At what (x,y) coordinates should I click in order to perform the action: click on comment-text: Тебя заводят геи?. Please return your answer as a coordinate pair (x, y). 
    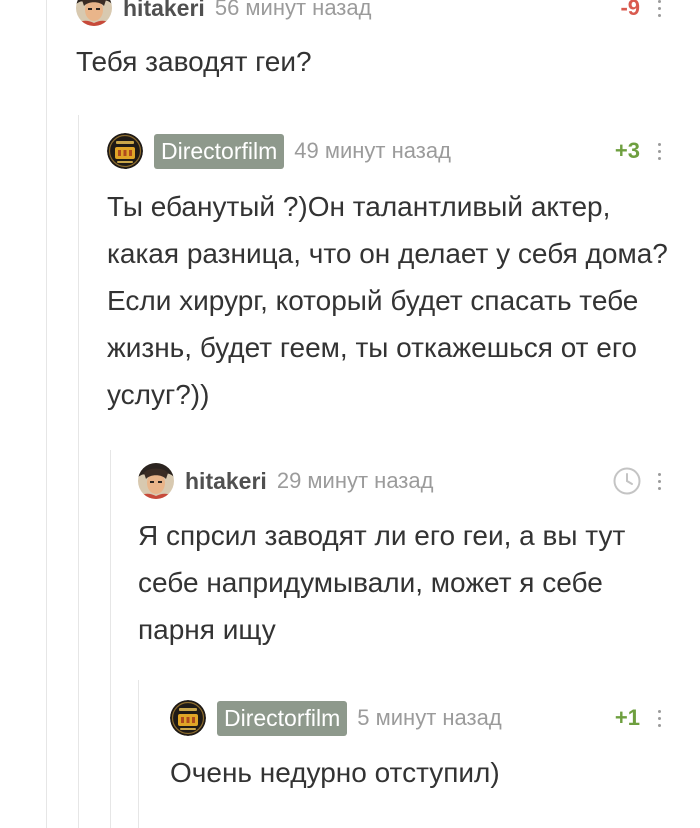
    Looking at the image, I should click on (194, 61).